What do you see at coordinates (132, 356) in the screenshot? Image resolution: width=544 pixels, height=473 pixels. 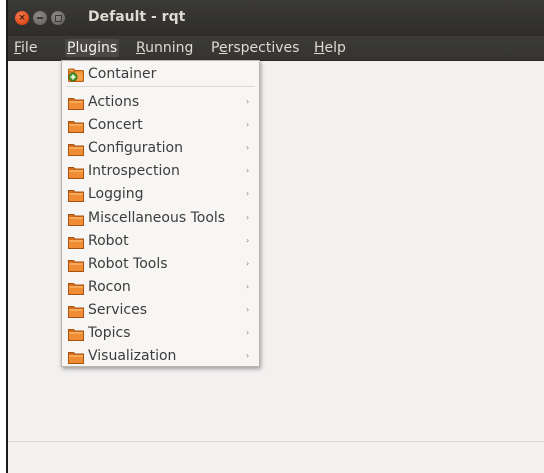 I see `menu-item-label: Visualization` at bounding box center [132, 356].